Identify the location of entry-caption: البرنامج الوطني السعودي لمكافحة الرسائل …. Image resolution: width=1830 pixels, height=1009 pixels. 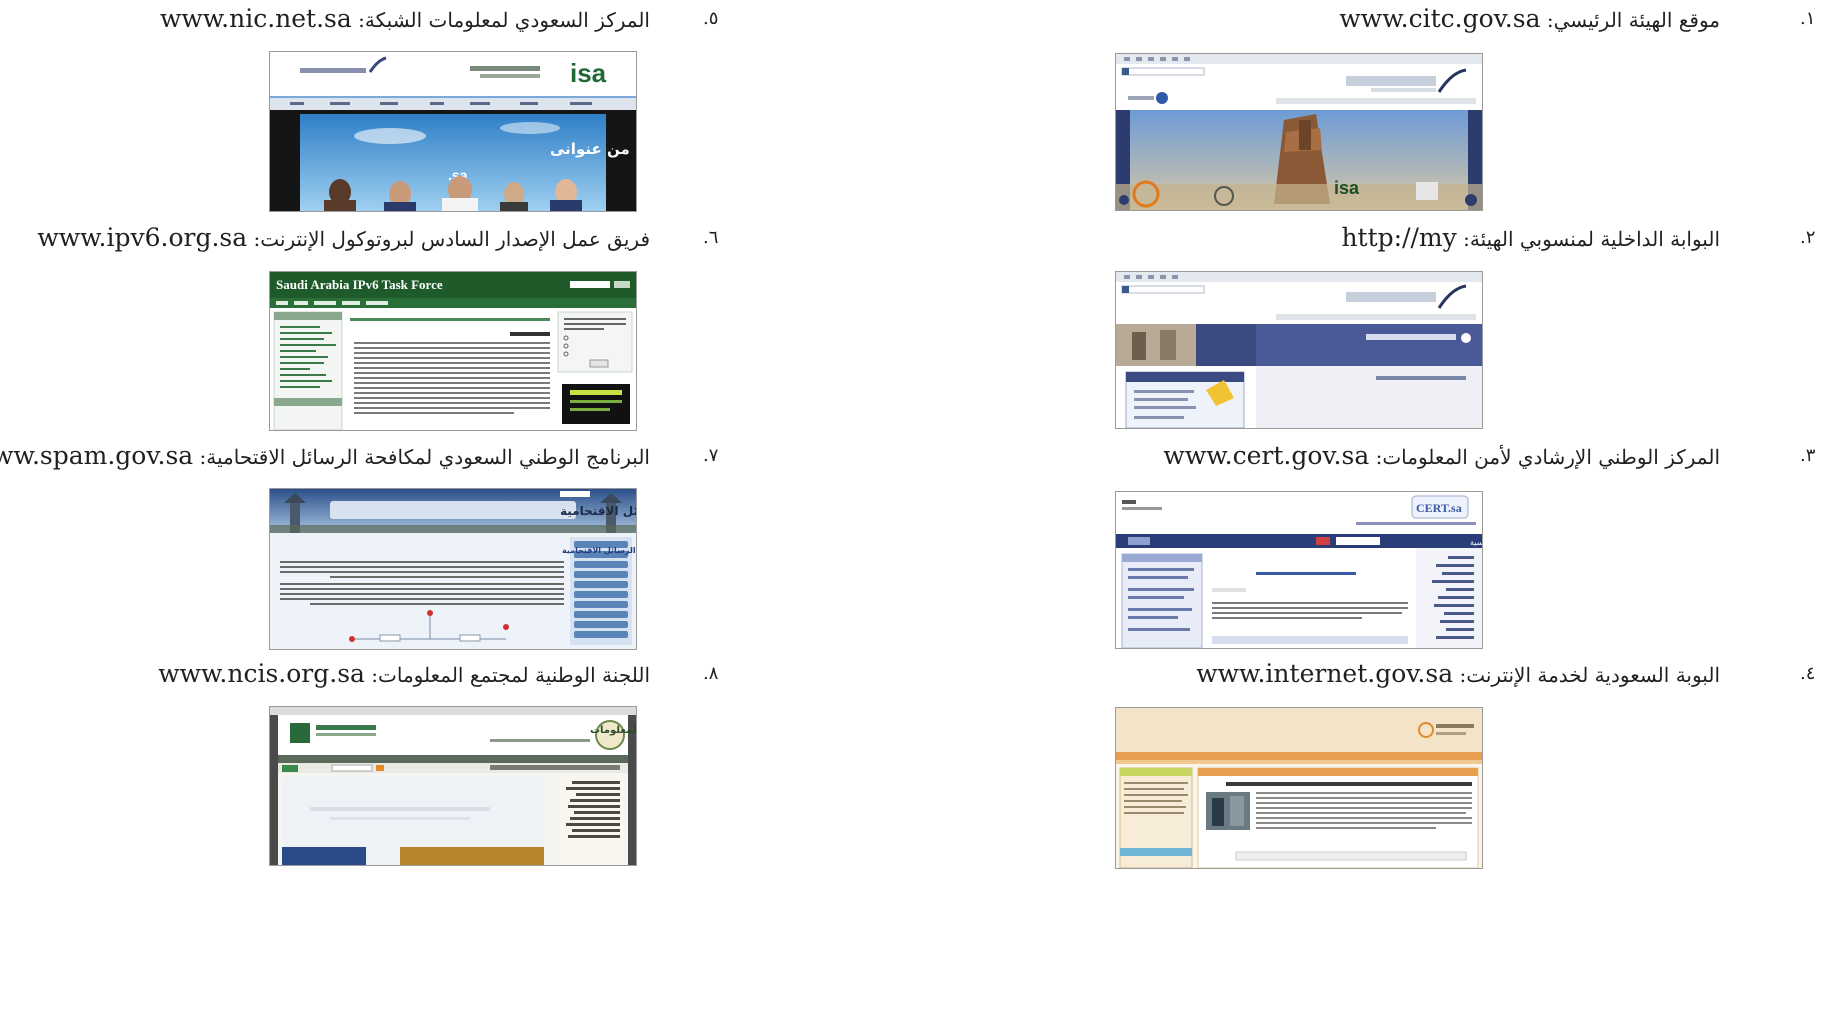
(325, 456).